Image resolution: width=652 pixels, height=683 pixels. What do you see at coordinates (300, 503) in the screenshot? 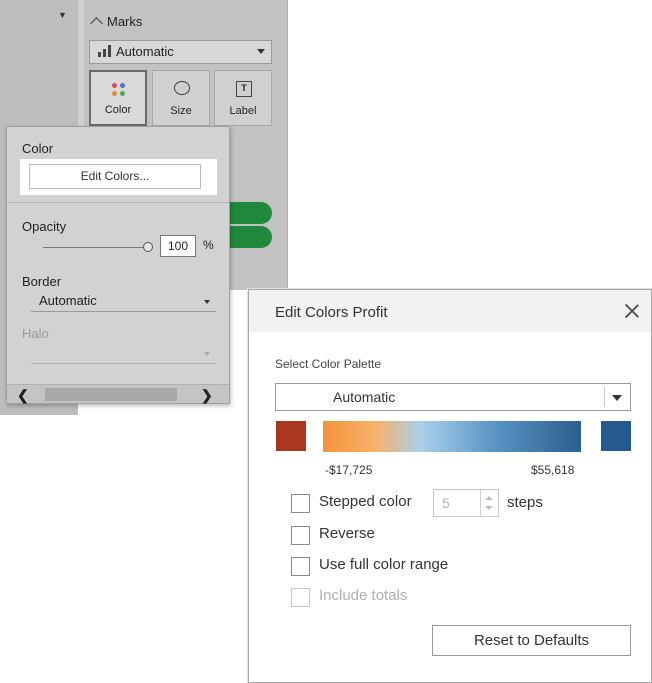
I see `stepped-color-checkbox` at bounding box center [300, 503].